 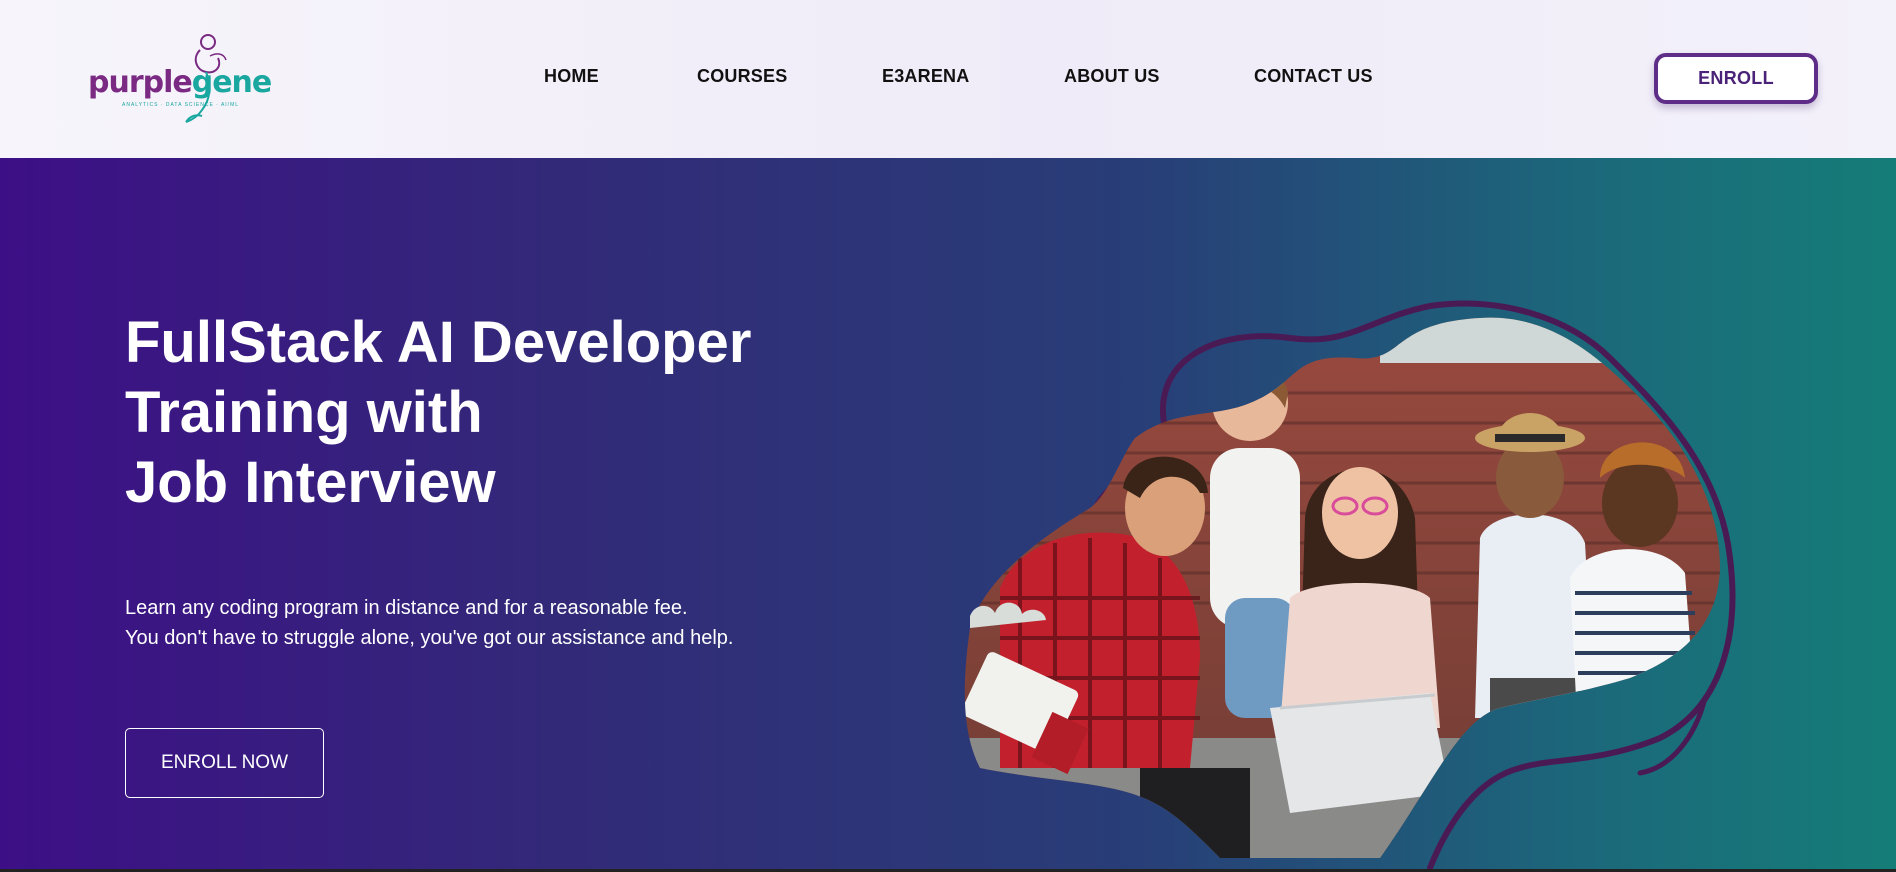 What do you see at coordinates (1736, 78) in the screenshot?
I see `enroll-button: ENROLL` at bounding box center [1736, 78].